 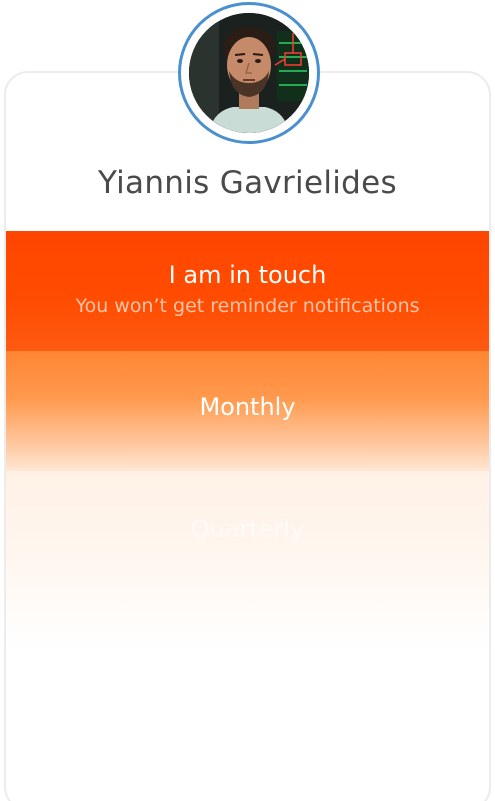 What do you see at coordinates (247, 306) in the screenshot?
I see `option-sublabel: You won’t get reminder notifications` at bounding box center [247, 306].